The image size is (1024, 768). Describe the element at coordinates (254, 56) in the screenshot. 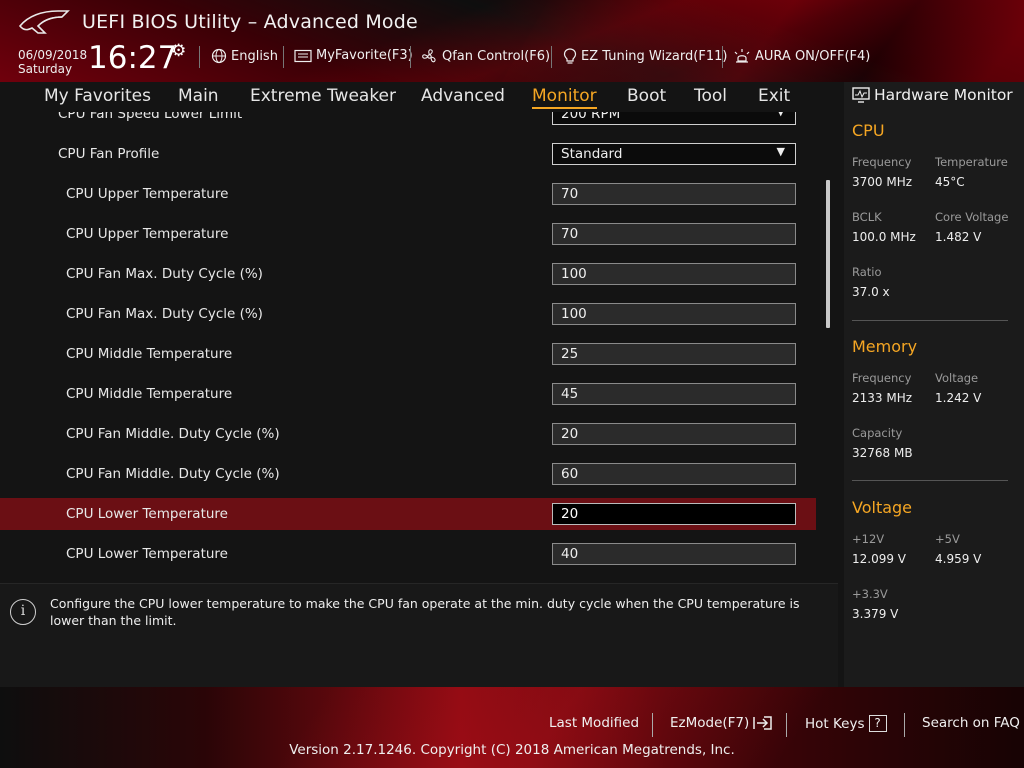

I see `language-label: English` at that location.